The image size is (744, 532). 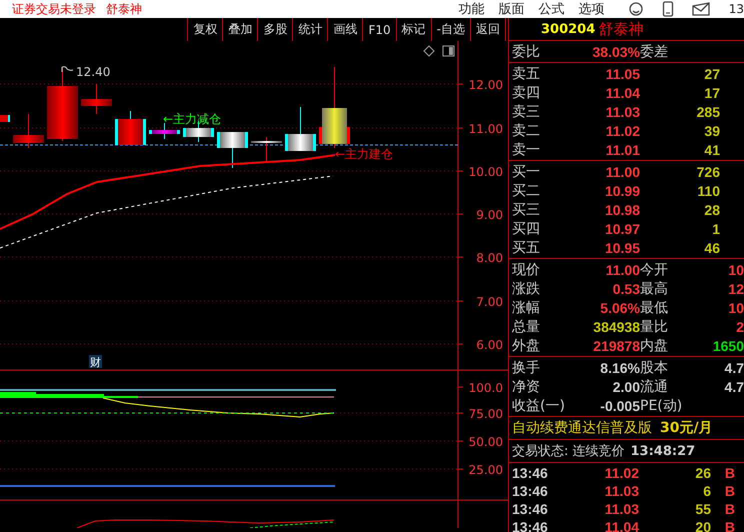 I want to click on order-volume: 110, so click(x=708, y=190).